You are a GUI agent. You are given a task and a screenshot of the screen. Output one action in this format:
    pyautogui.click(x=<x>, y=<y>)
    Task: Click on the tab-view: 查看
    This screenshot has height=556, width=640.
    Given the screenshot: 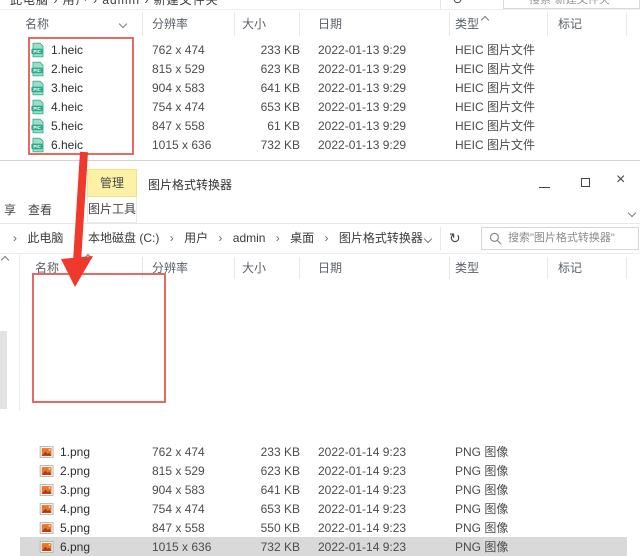 What is the action you would take?
    pyautogui.click(x=40, y=210)
    